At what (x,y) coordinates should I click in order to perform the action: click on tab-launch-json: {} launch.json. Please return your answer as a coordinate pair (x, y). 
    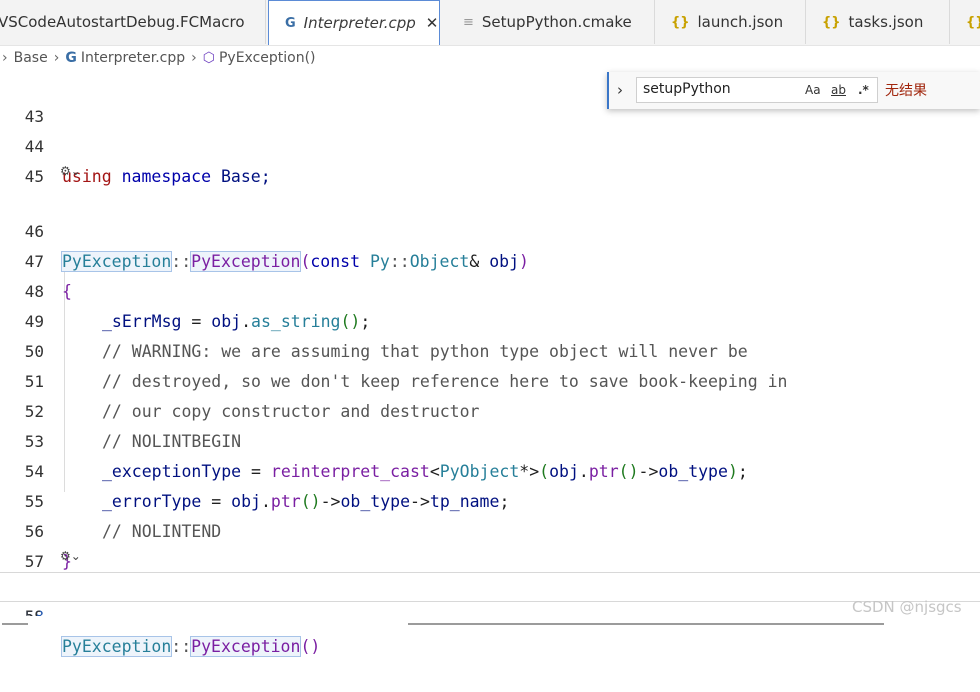
    Looking at the image, I should click on (730, 22).